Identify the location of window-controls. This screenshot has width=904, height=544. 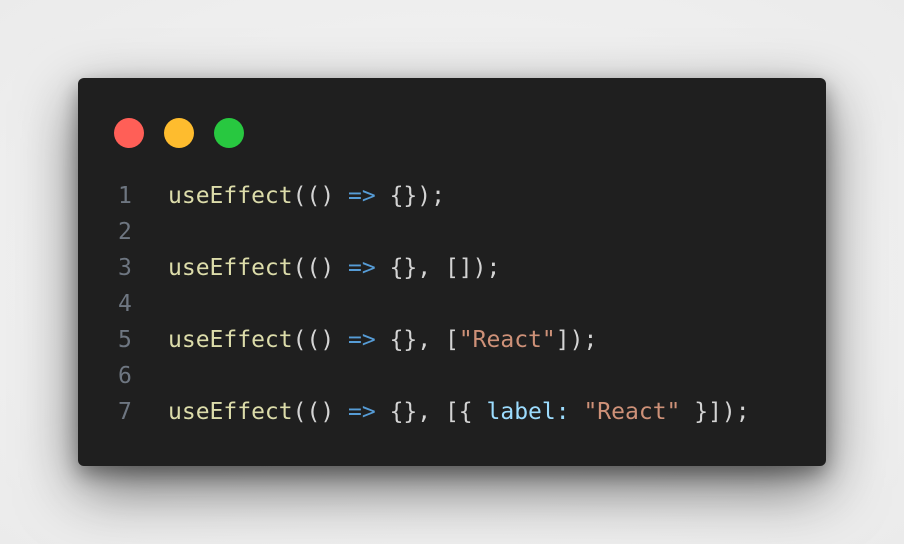
(179, 133).